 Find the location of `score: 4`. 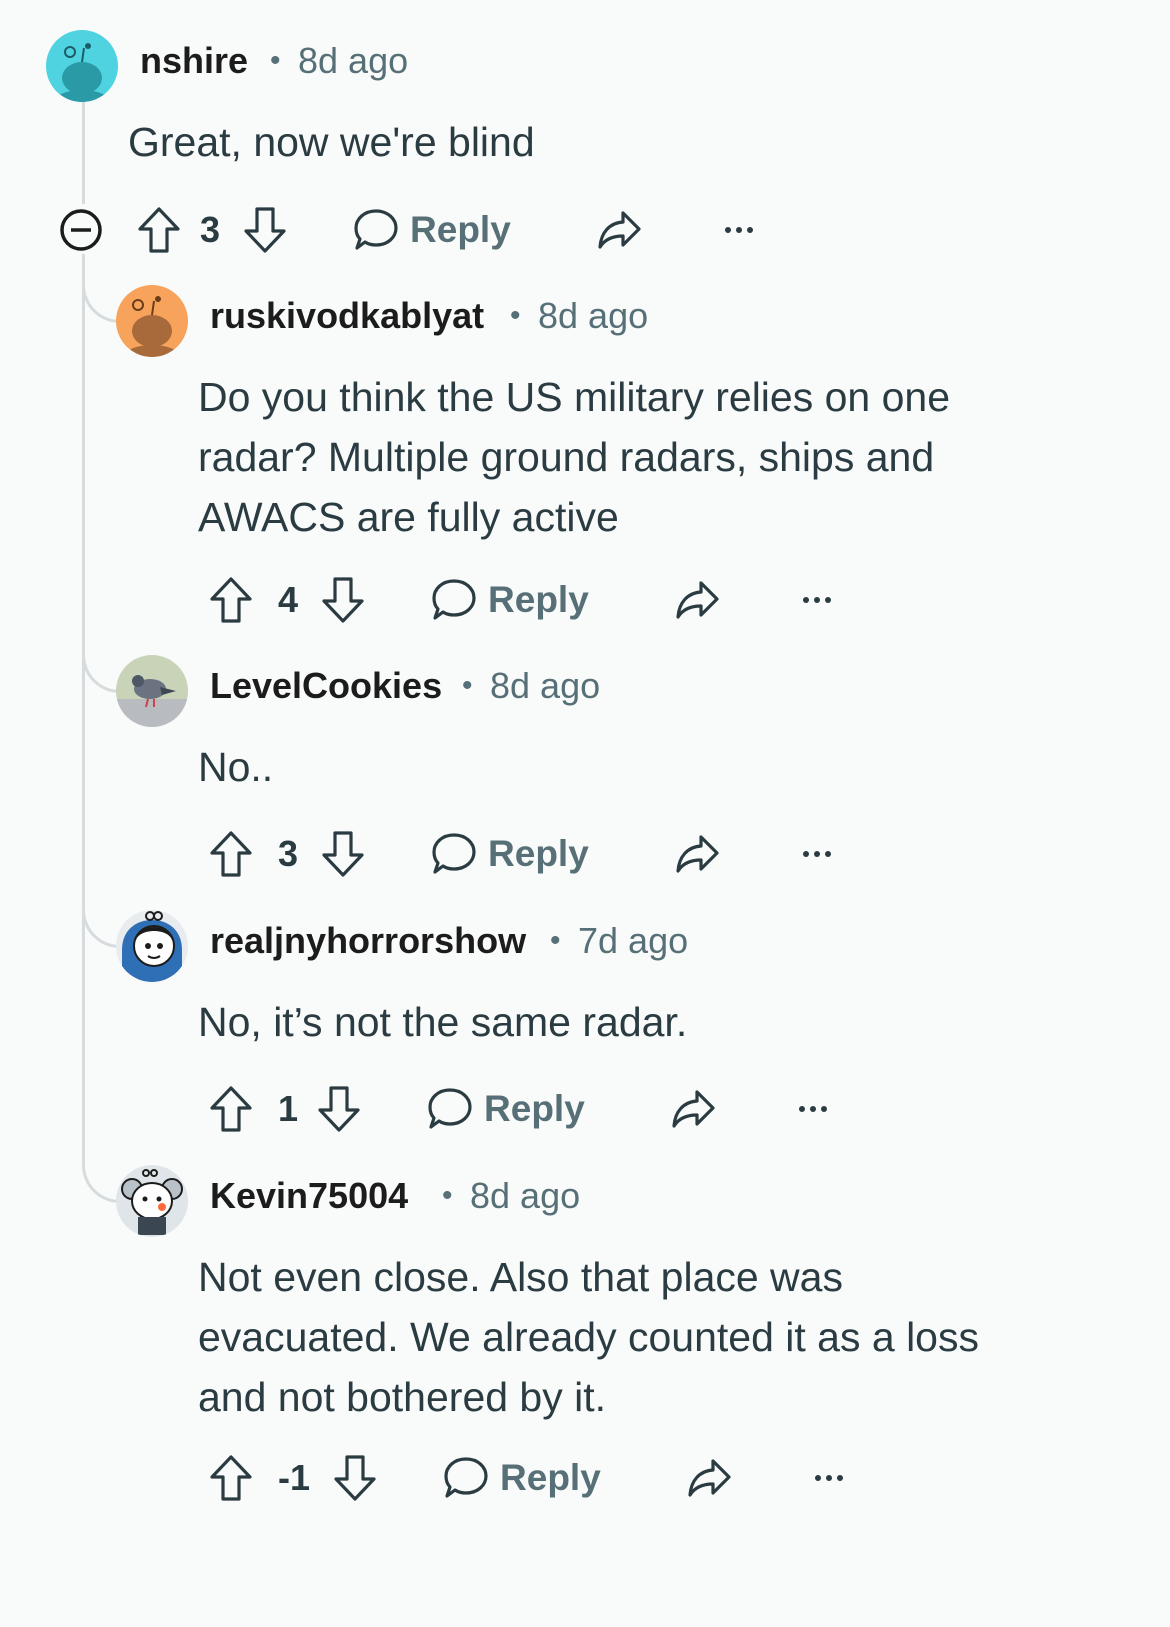

score: 4 is located at coordinates (288, 599).